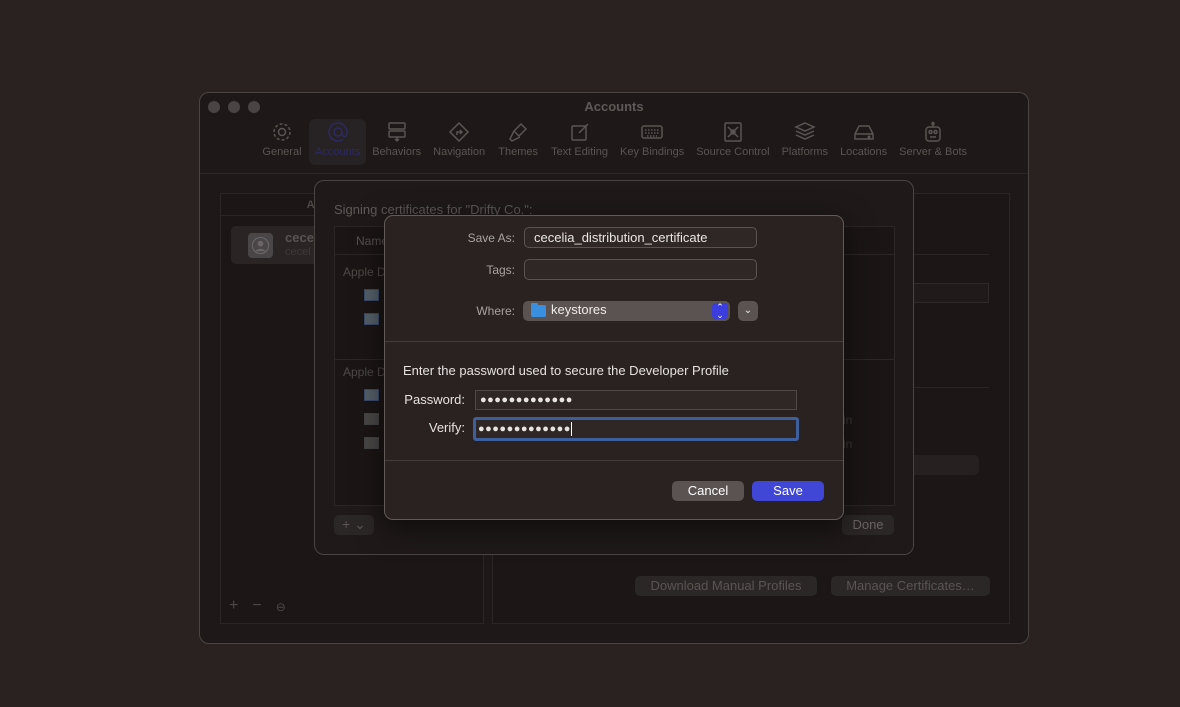 This screenshot has height=707, width=1180. What do you see at coordinates (788, 491) in the screenshot?
I see `save-button: Save` at bounding box center [788, 491].